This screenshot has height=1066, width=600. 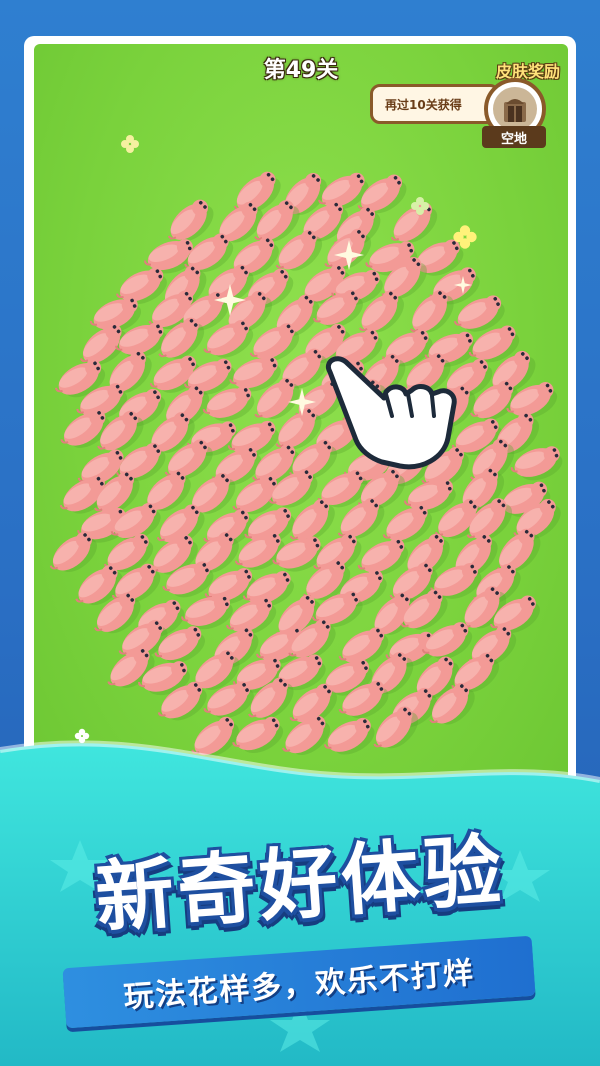 I want to click on skin-reward-progress-text: 再过10关获得, so click(x=423, y=104).